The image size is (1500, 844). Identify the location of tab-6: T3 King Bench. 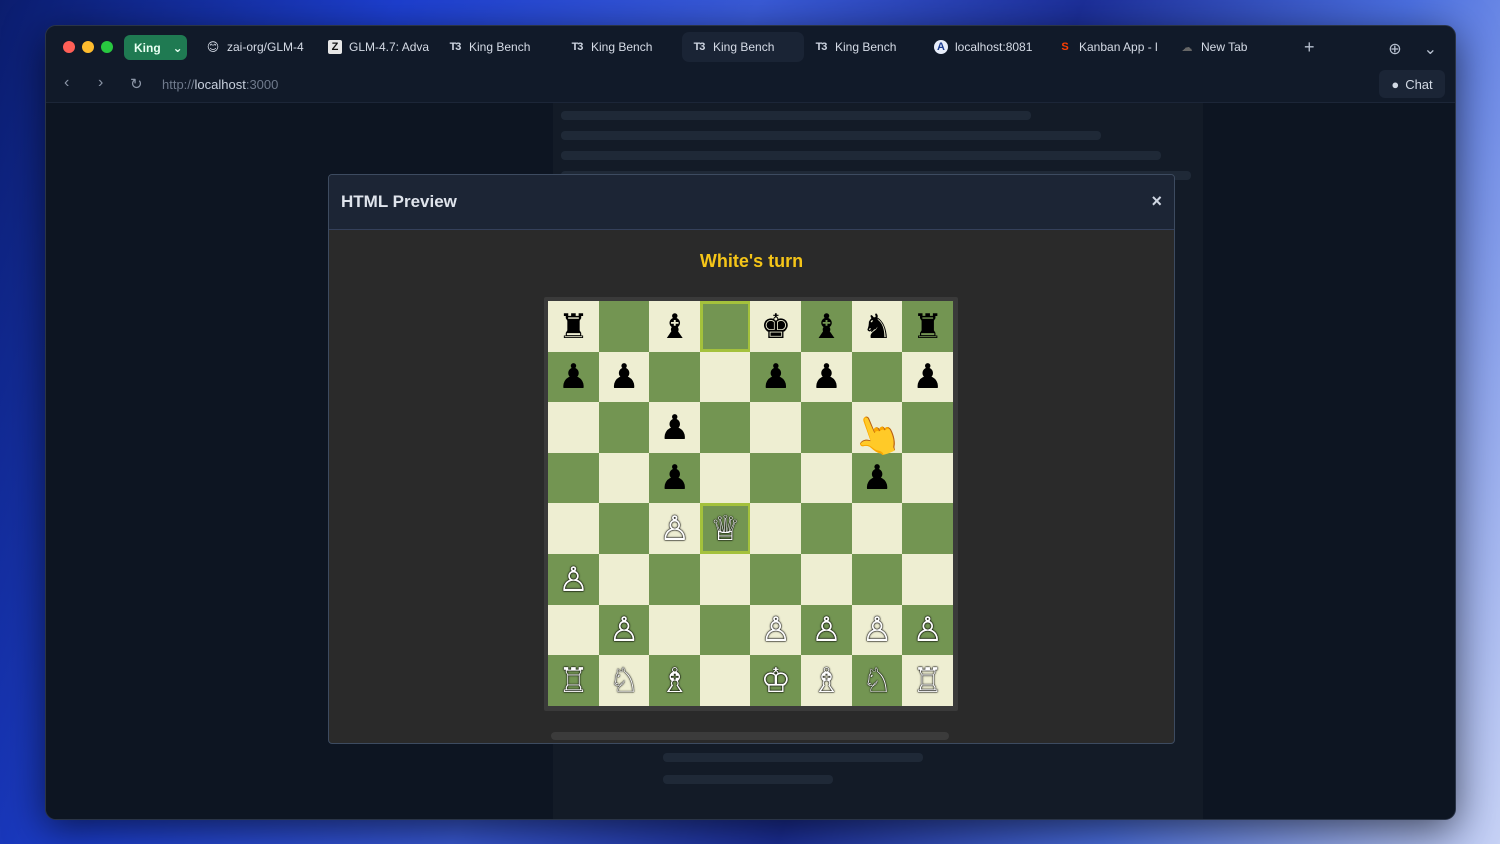
(865, 47).